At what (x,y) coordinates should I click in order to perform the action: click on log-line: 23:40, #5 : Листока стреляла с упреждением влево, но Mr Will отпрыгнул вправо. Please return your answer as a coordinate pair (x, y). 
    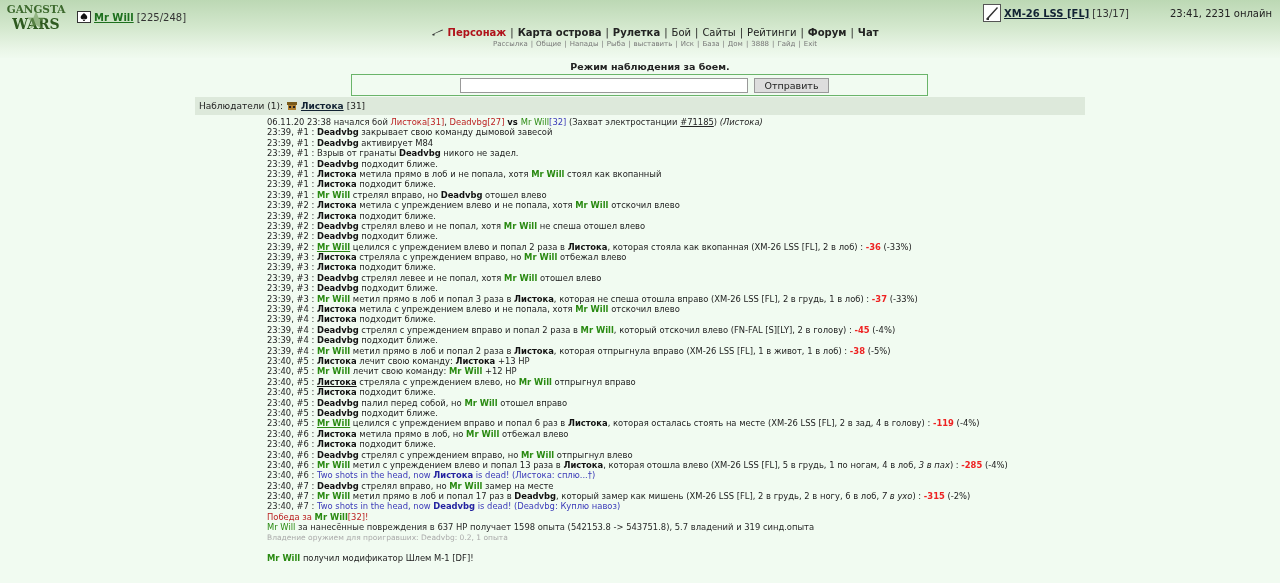
    Looking at the image, I should click on (452, 382).